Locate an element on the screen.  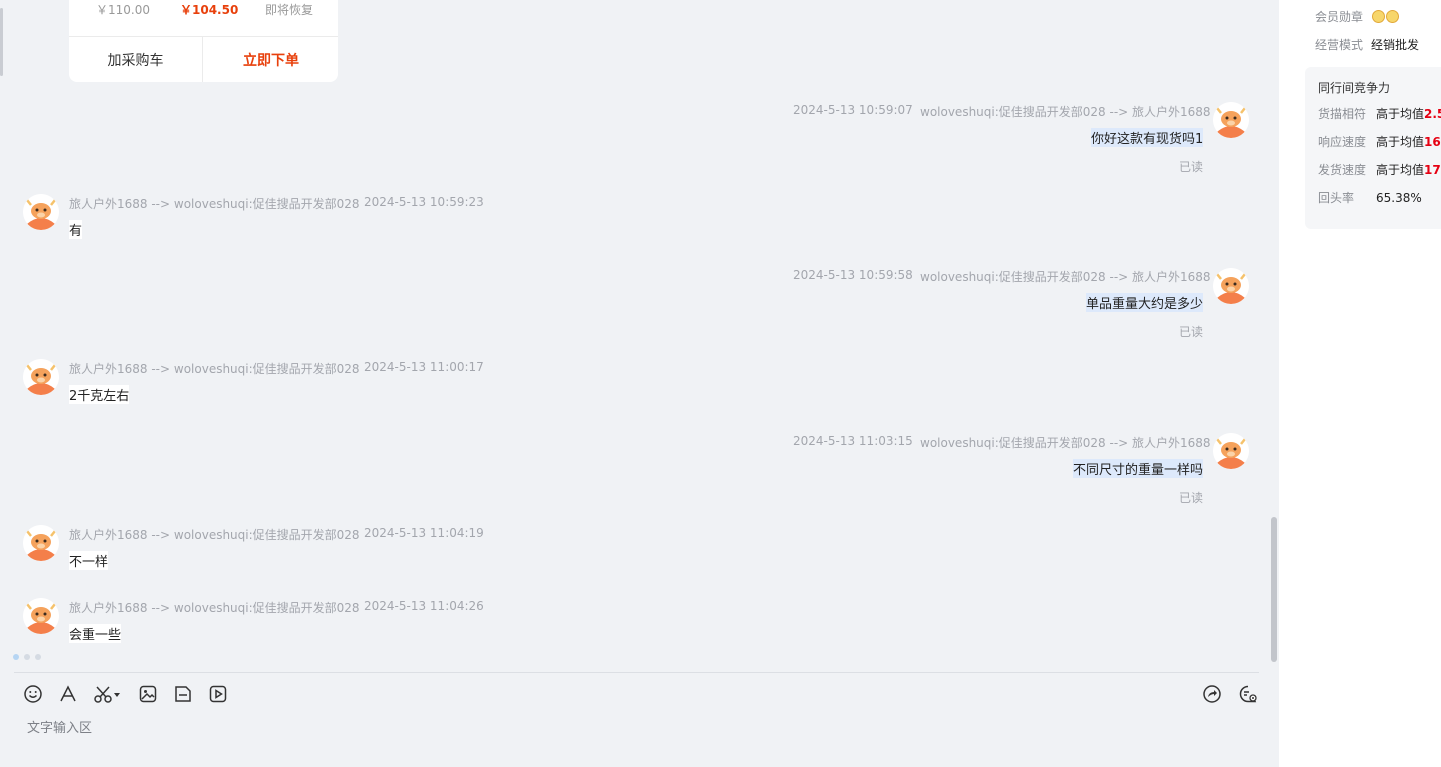
compete-label: 回头率 is located at coordinates (1336, 198).